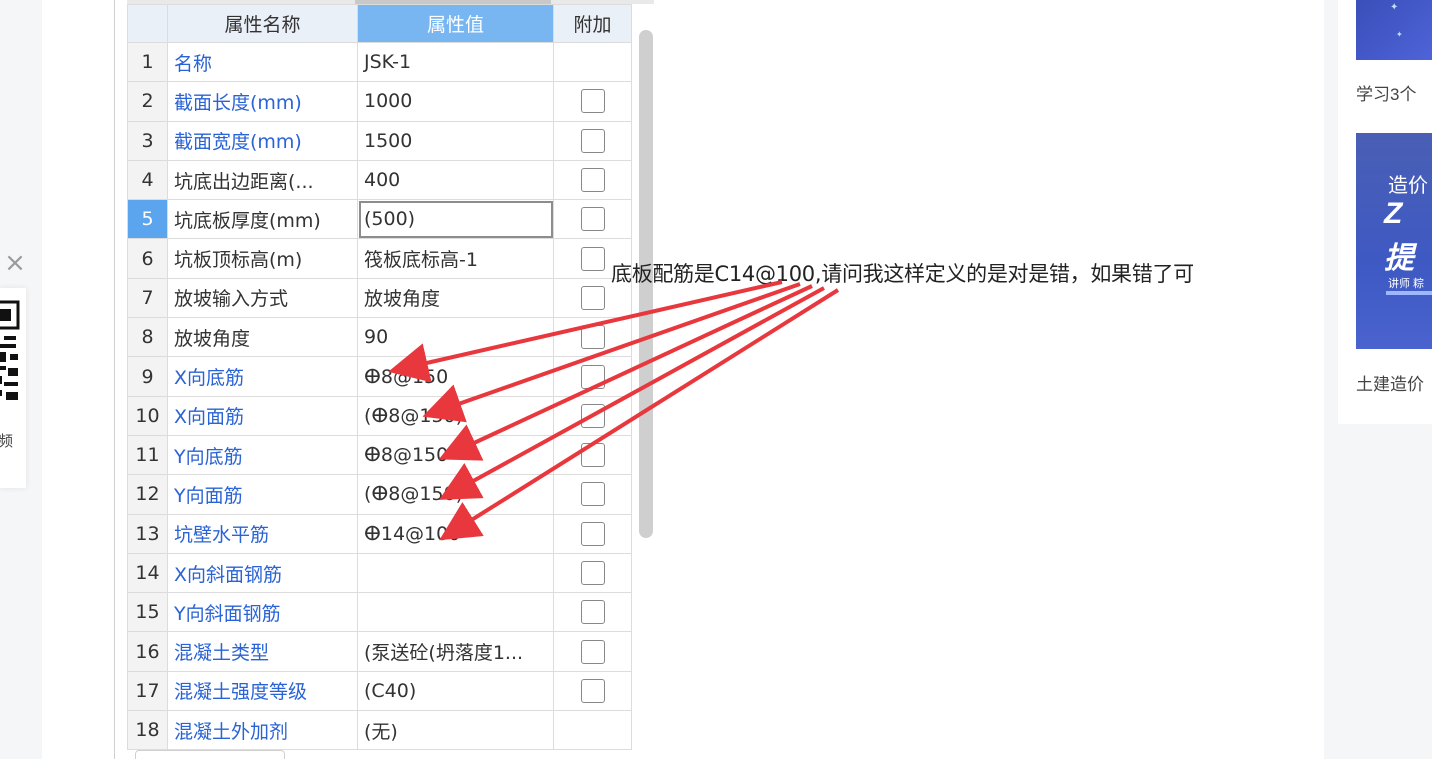 The height and width of the screenshot is (759, 1432). I want to click on row-number: 4, so click(147, 180).